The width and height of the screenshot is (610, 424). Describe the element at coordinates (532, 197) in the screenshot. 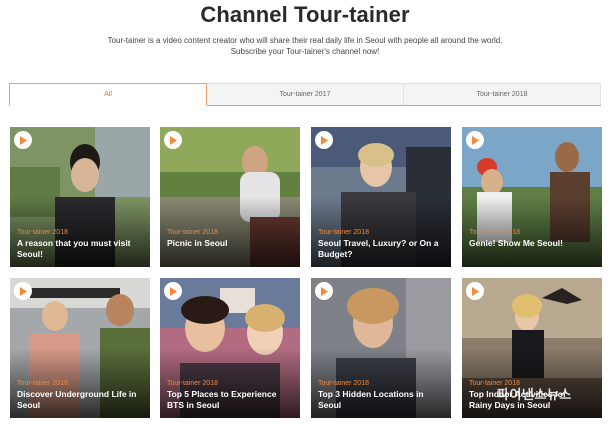

I see `video-card: Tour-tainer 2018 Genie! Show Me Seoul!` at that location.